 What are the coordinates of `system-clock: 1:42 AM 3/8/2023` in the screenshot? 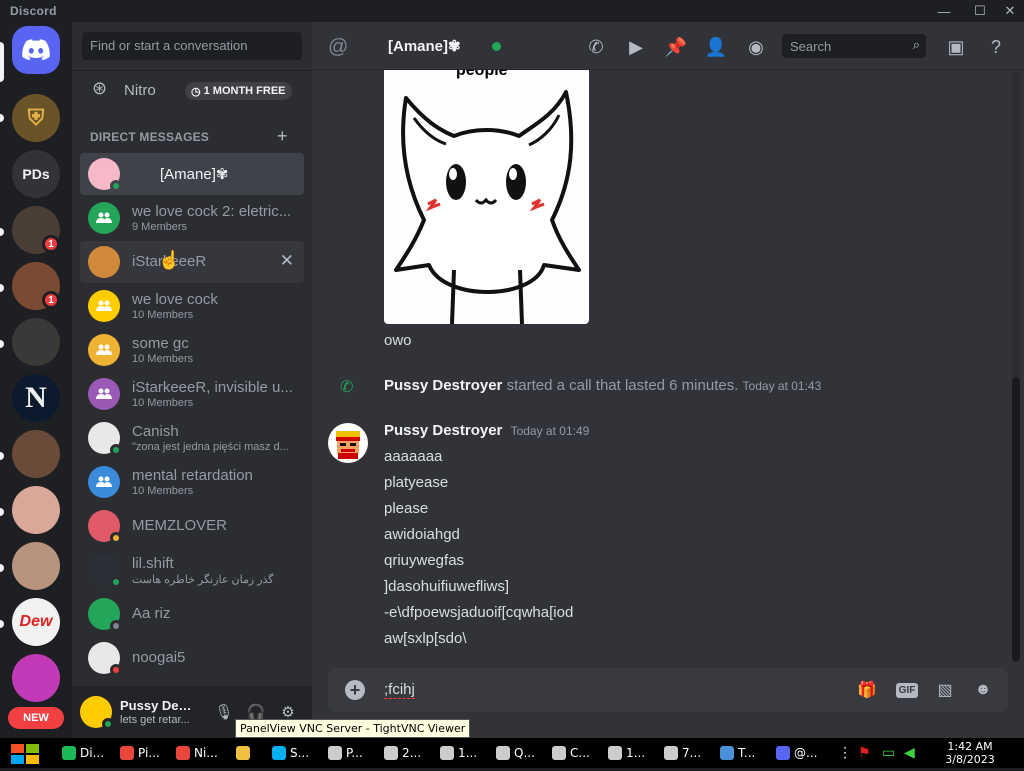 It's located at (970, 753).